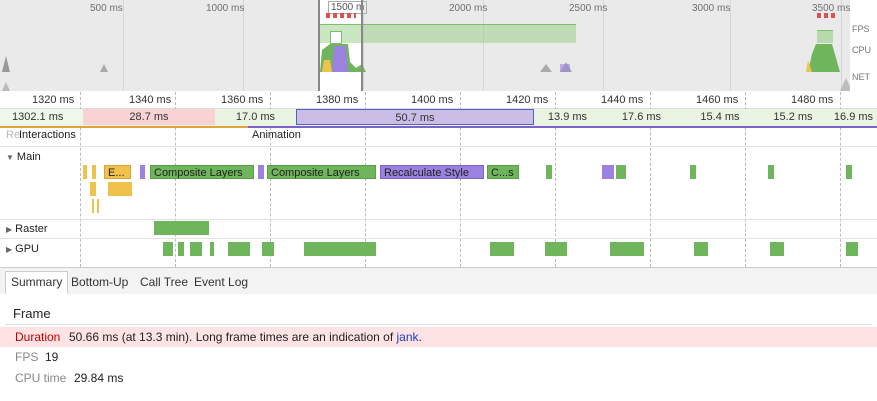  What do you see at coordinates (99, 282) in the screenshot?
I see `tab-bottom-up: Bottom-Up` at bounding box center [99, 282].